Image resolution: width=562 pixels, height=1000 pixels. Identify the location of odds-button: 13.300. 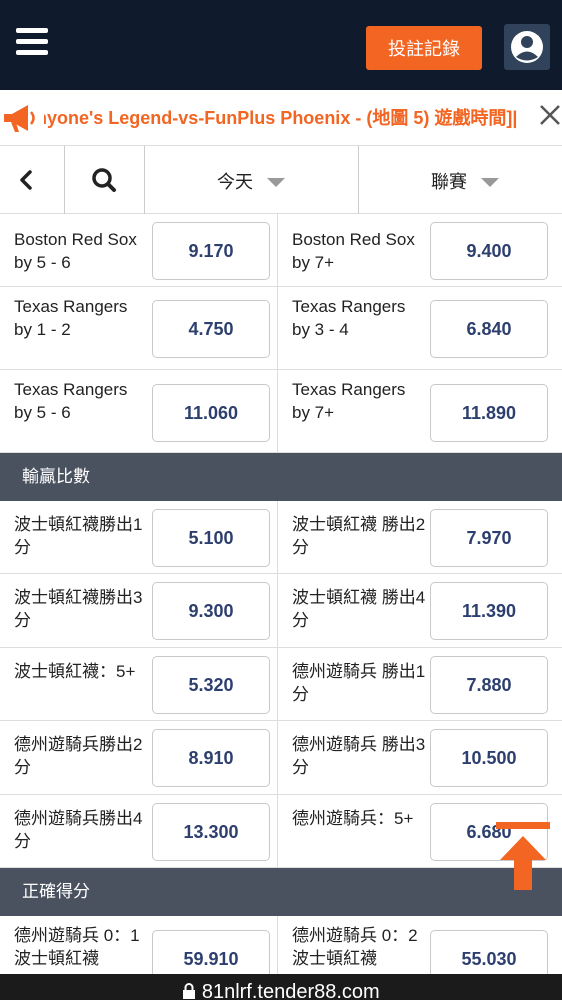
(211, 832).